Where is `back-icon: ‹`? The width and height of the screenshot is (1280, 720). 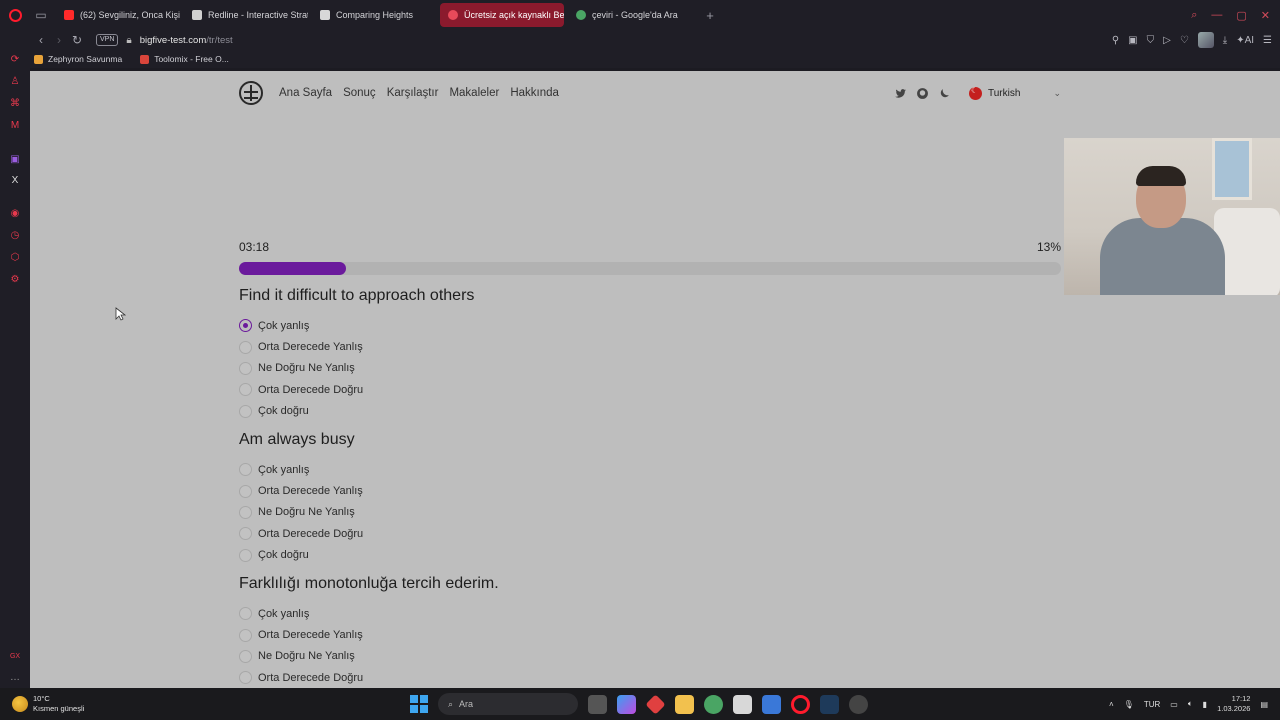 back-icon: ‹ is located at coordinates (41, 40).